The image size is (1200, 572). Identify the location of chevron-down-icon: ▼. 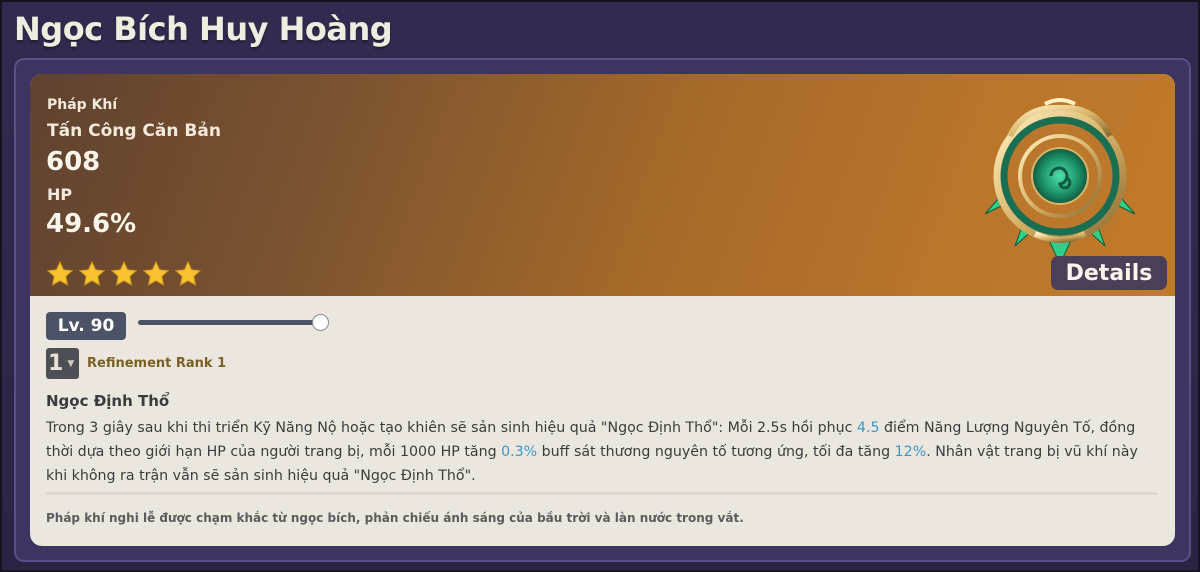
(71, 363).